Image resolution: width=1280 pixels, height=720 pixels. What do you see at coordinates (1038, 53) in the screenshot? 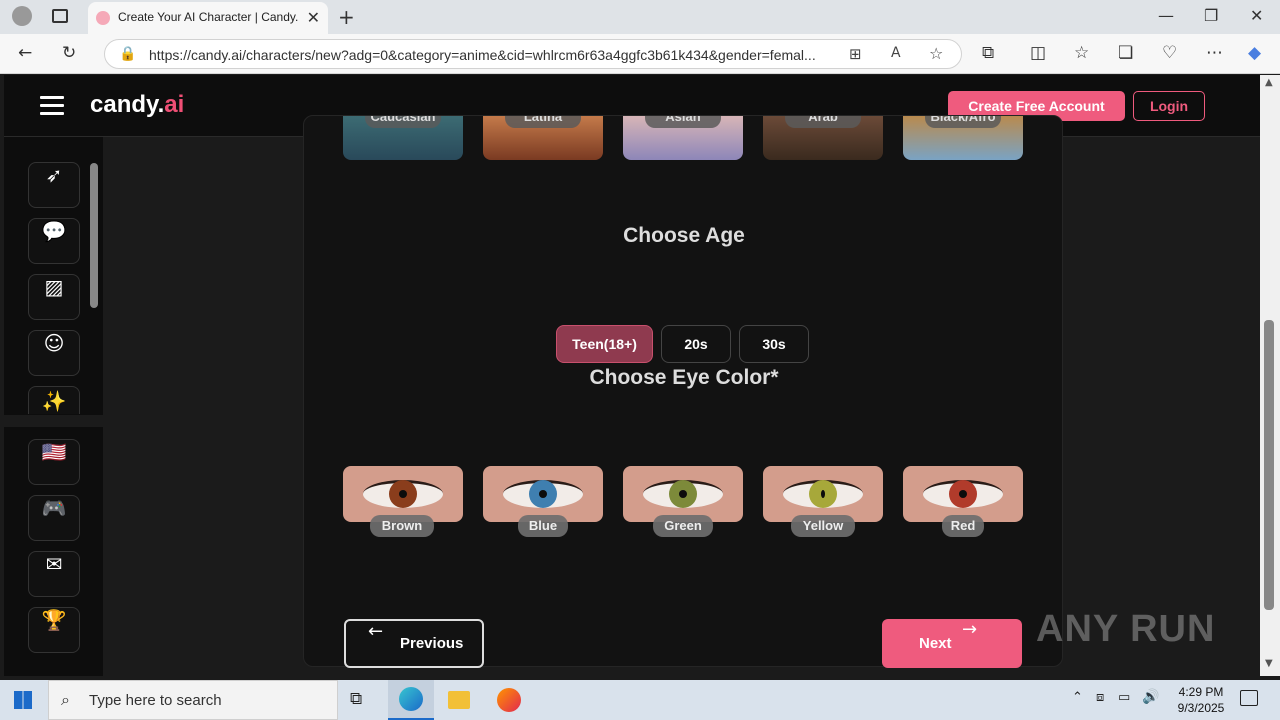
I see `split-screen-icon: ◫` at bounding box center [1038, 53].